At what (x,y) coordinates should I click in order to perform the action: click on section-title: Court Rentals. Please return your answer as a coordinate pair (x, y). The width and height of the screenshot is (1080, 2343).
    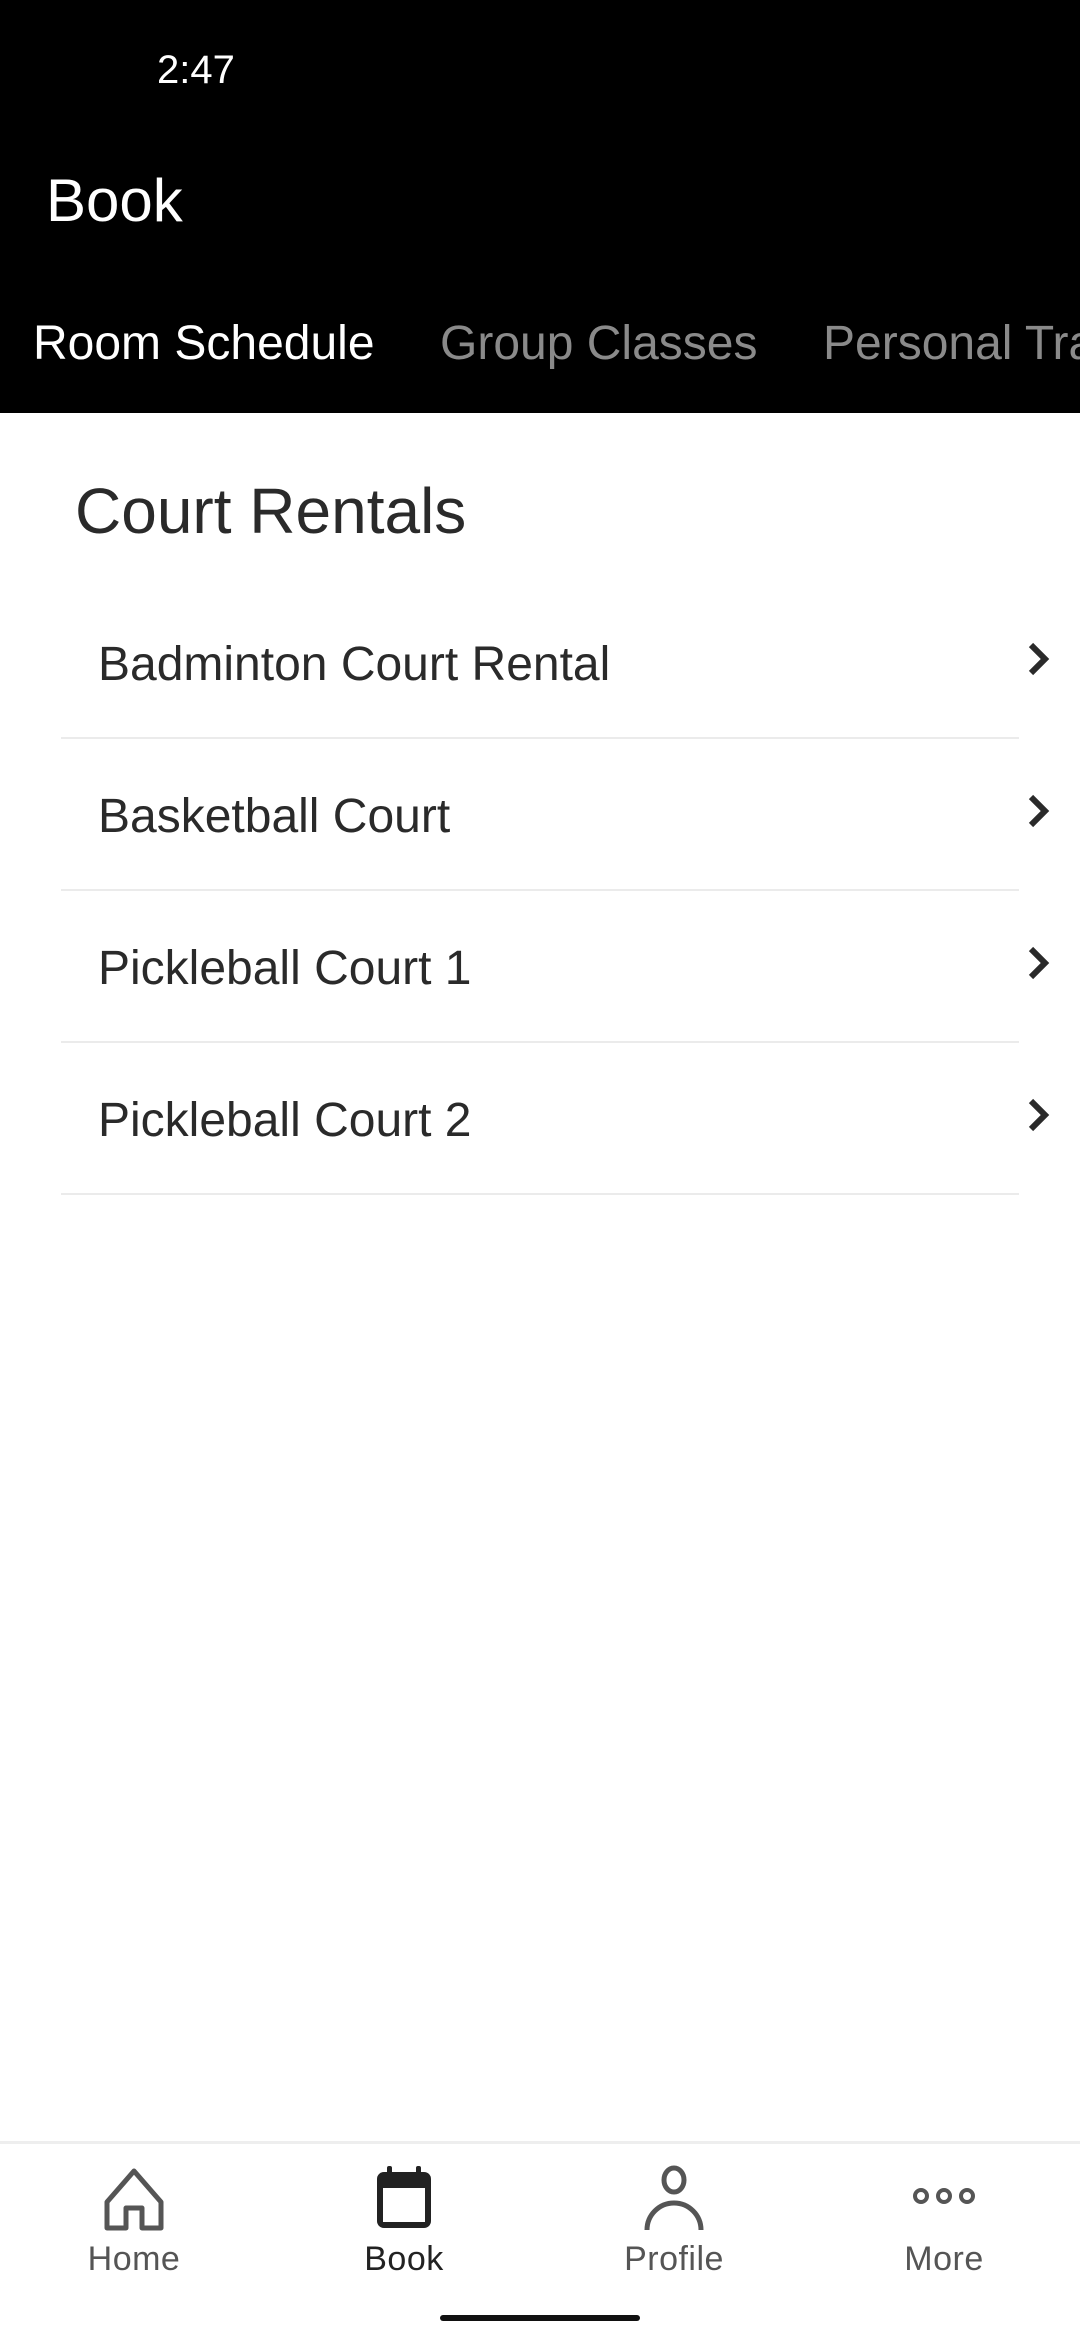
    Looking at the image, I should click on (271, 511).